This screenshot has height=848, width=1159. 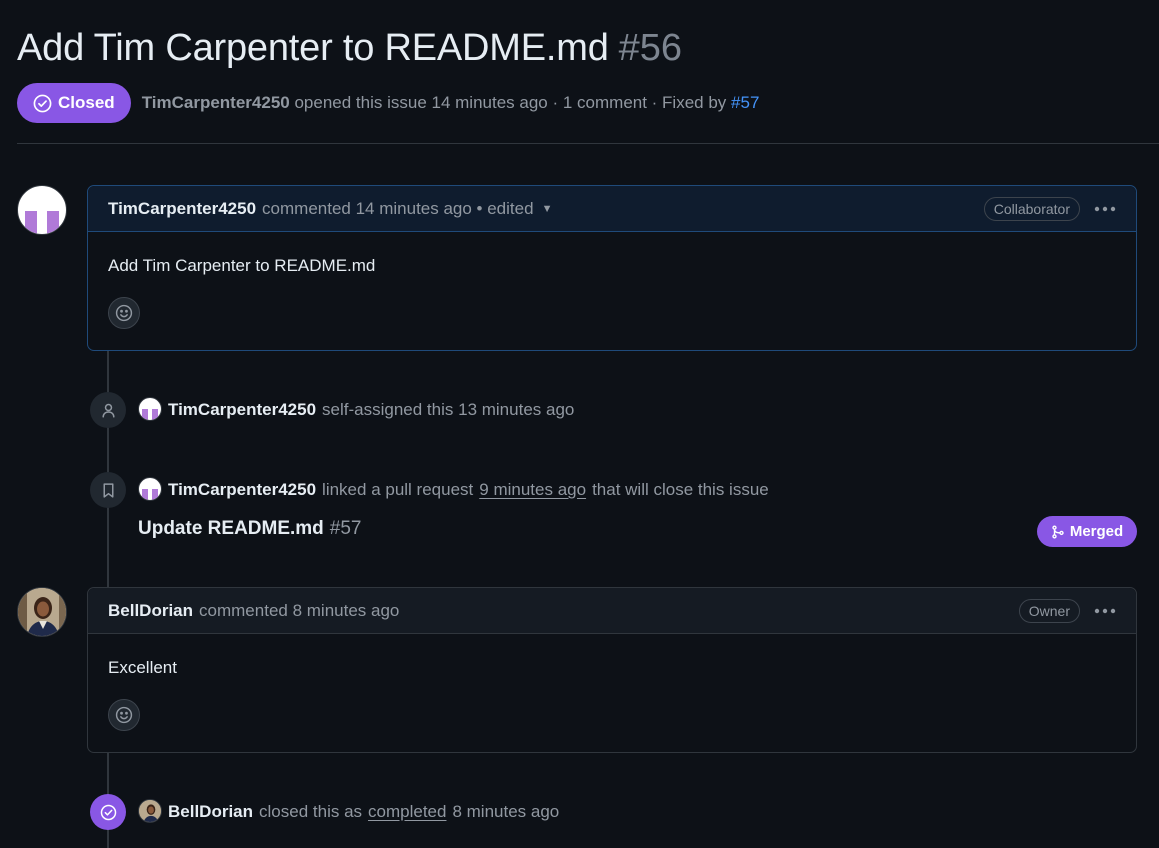 I want to click on issue-title-row: Add Tim Carpenter to README.md #56, so click(x=349, y=48).